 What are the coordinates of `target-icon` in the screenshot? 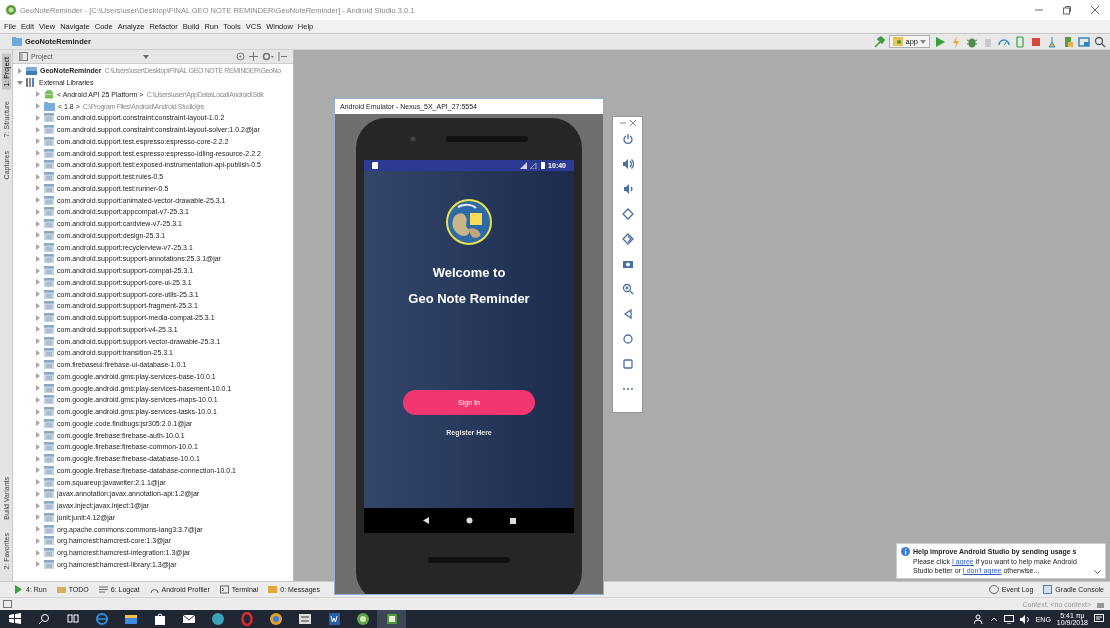 It's located at (240, 56).